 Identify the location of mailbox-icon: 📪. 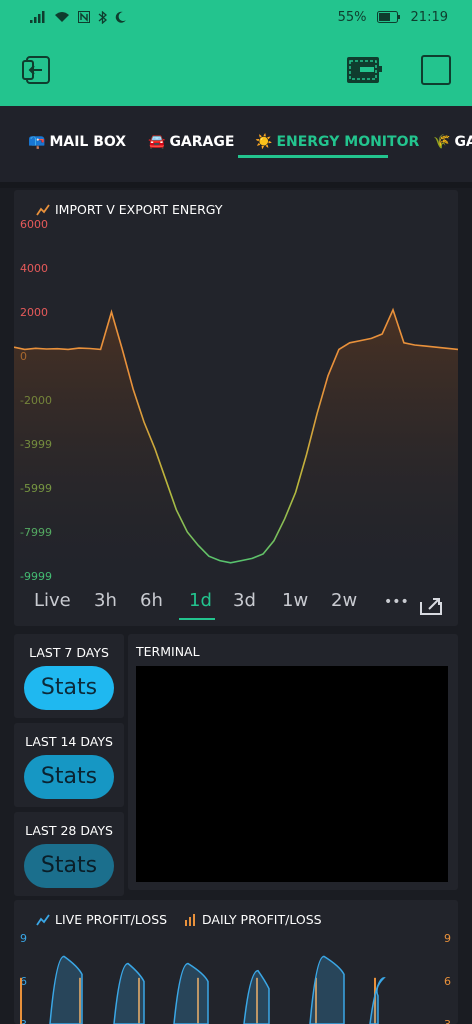
(37, 142).